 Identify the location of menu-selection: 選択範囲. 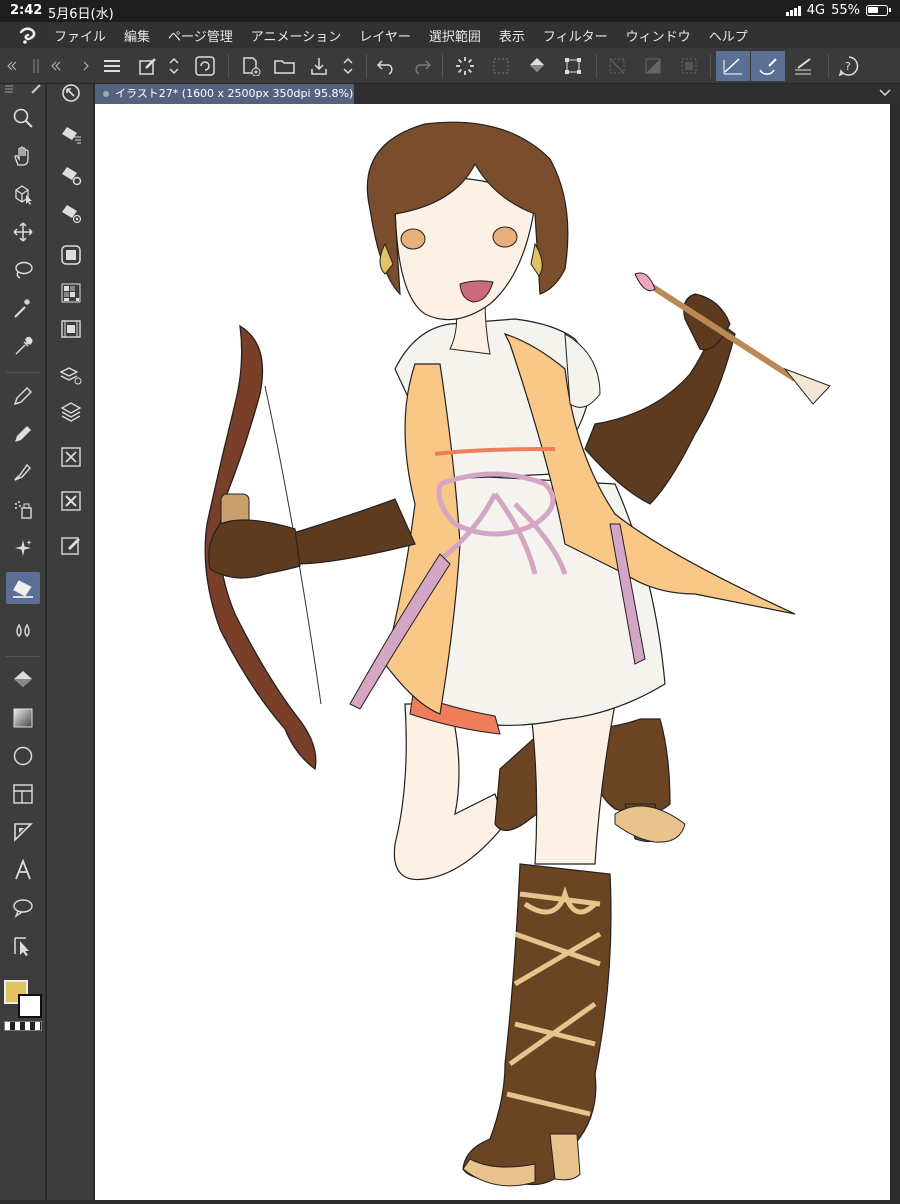
(455, 35).